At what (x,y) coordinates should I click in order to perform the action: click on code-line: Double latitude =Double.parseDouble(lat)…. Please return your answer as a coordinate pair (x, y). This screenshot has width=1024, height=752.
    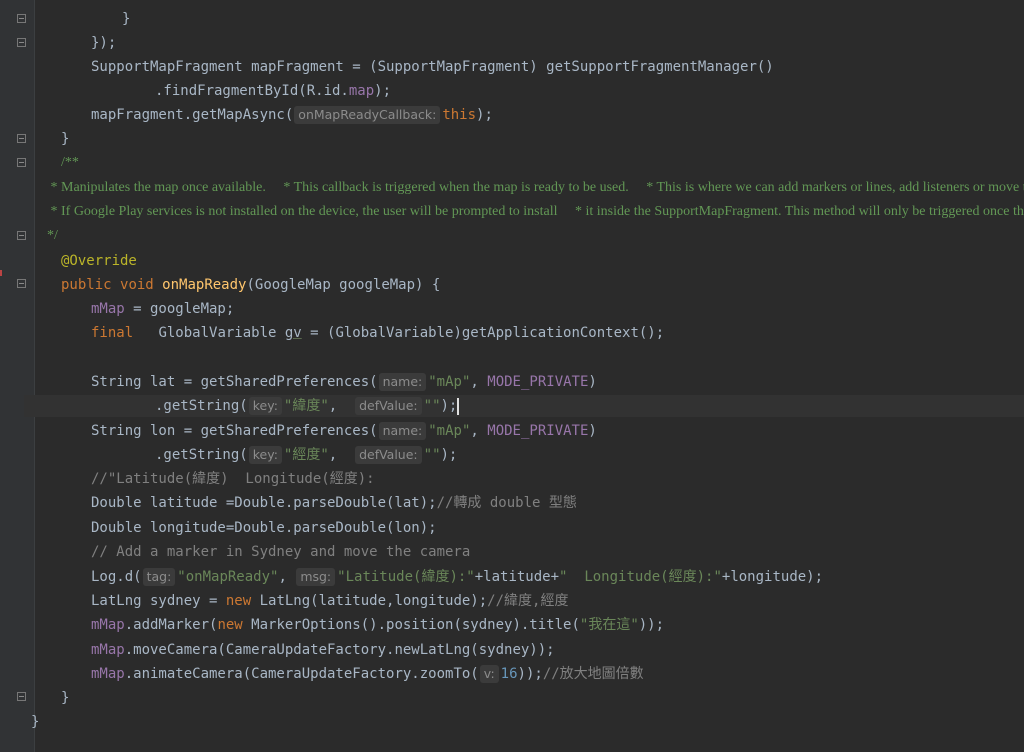
    Looking at the image, I should click on (334, 503).